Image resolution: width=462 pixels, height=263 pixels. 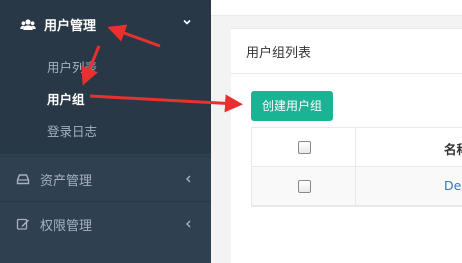 What do you see at coordinates (105, 98) in the screenshot?
I see `sidebar-subitem-user-group: 用户组` at bounding box center [105, 98].